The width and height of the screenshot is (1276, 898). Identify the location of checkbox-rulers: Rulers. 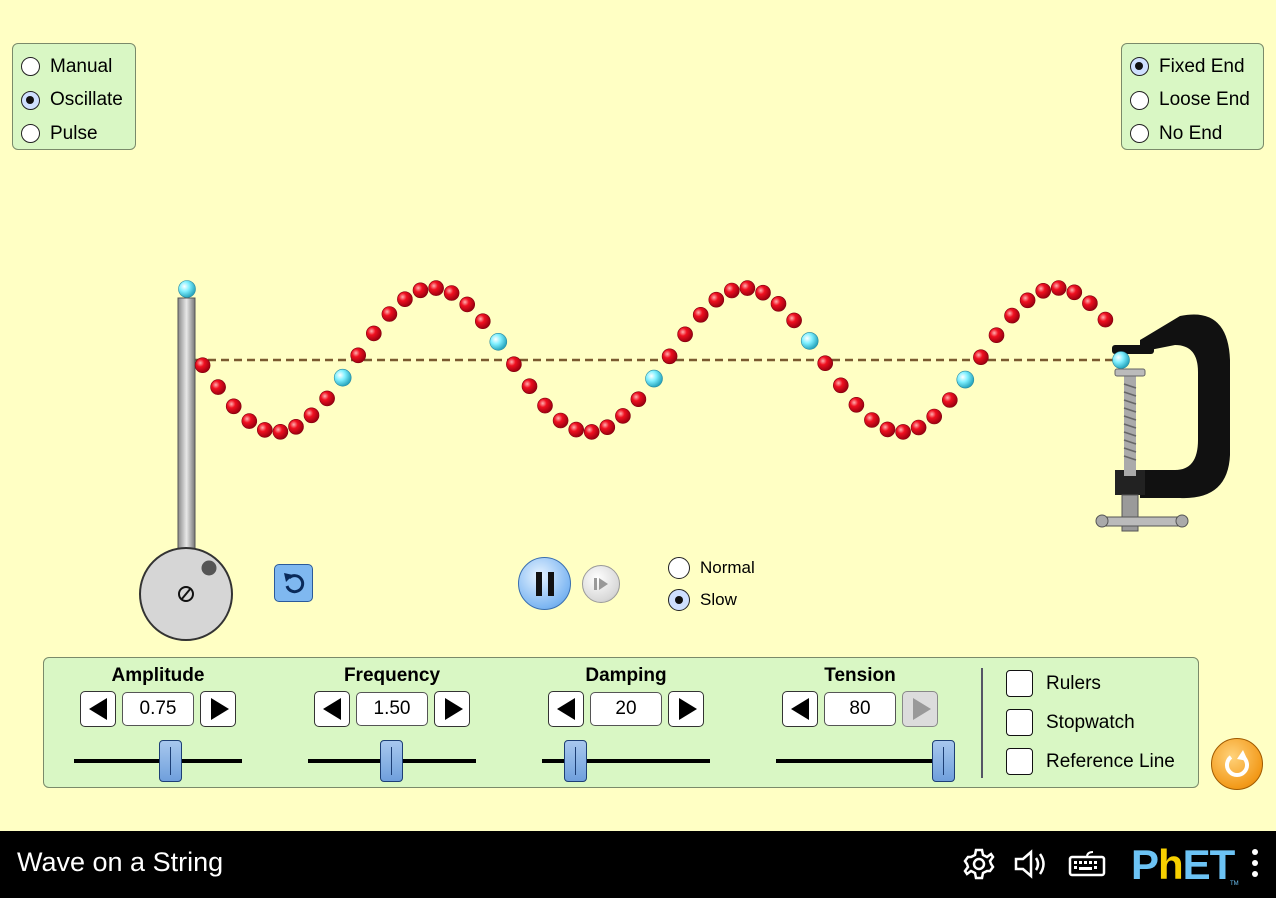
(1053, 683).